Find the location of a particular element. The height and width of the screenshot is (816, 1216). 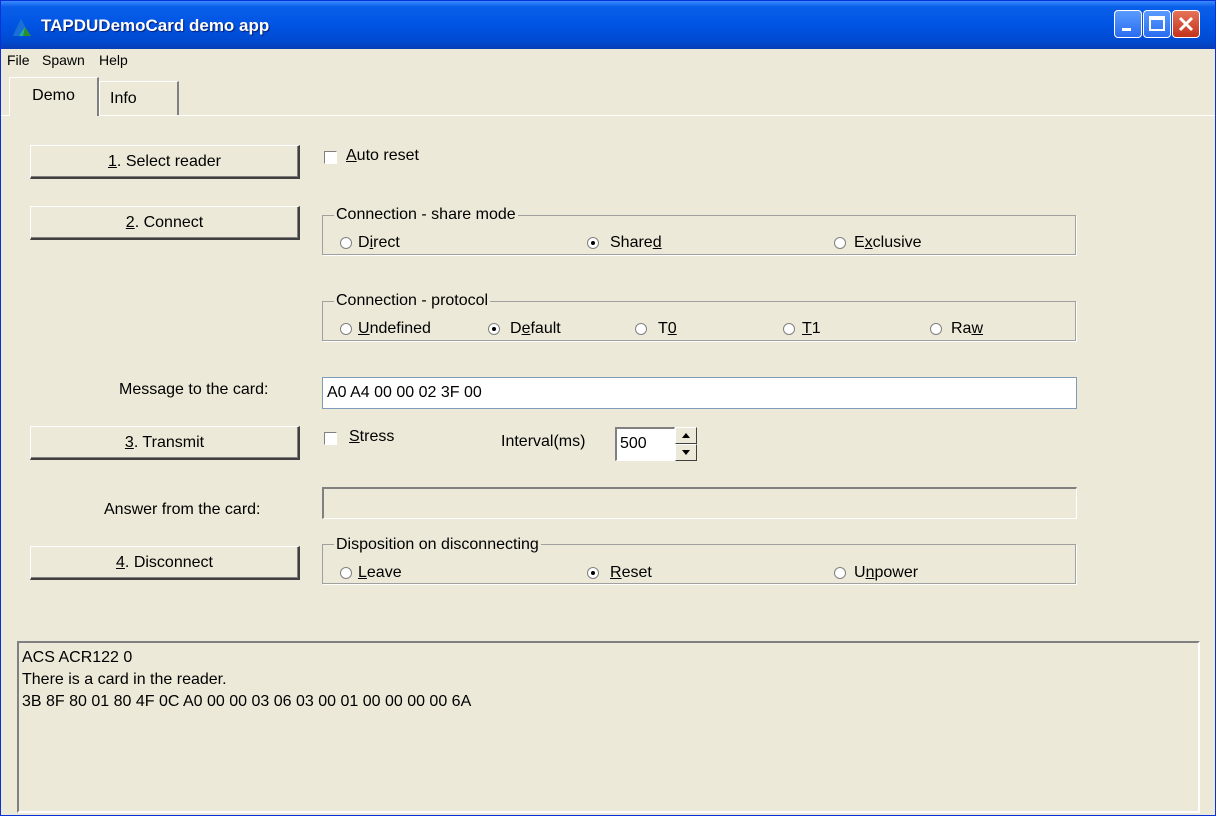

arrow-down-icon is located at coordinates (686, 452).